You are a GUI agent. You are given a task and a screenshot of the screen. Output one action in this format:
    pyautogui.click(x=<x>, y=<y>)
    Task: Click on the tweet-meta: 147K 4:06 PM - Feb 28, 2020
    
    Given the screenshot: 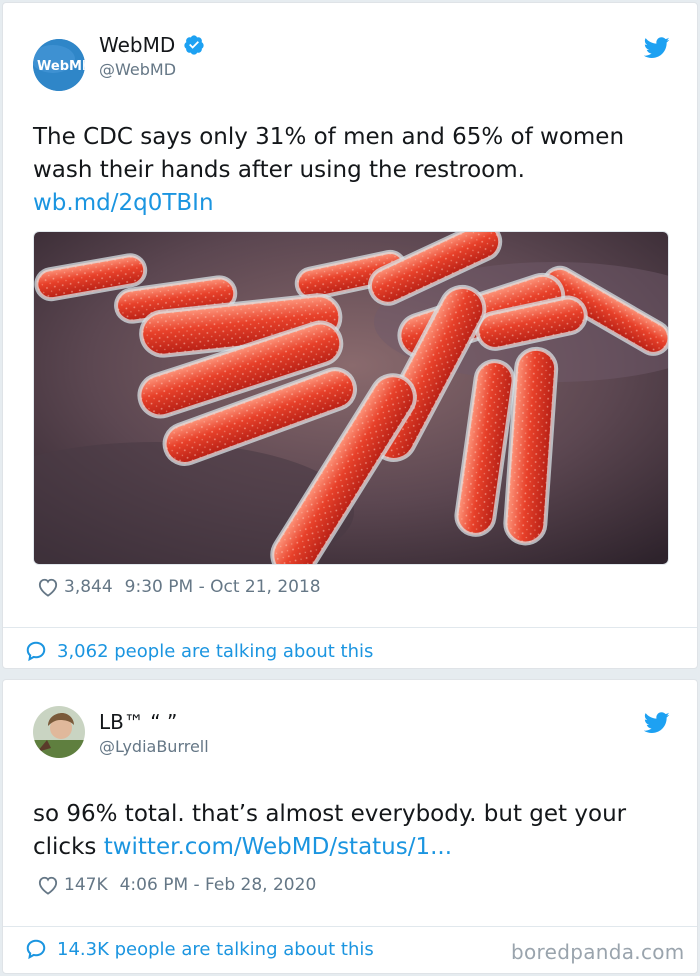 What is the action you would take?
    pyautogui.click(x=176, y=885)
    